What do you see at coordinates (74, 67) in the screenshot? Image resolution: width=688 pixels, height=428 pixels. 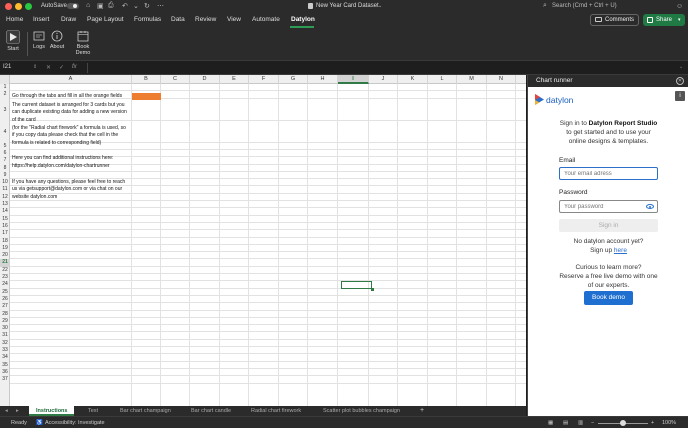 I see `insert-function-icon: fx` at bounding box center [74, 67].